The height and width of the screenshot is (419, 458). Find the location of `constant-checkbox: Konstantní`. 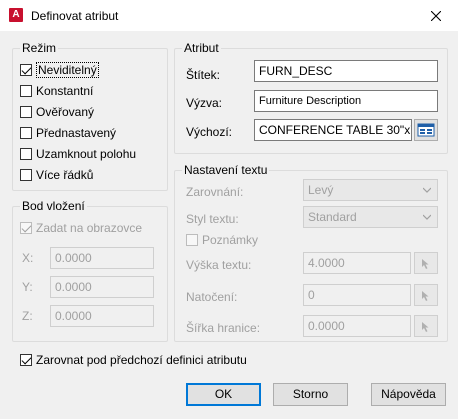

constant-checkbox: Konstantní is located at coordinates (56, 91).